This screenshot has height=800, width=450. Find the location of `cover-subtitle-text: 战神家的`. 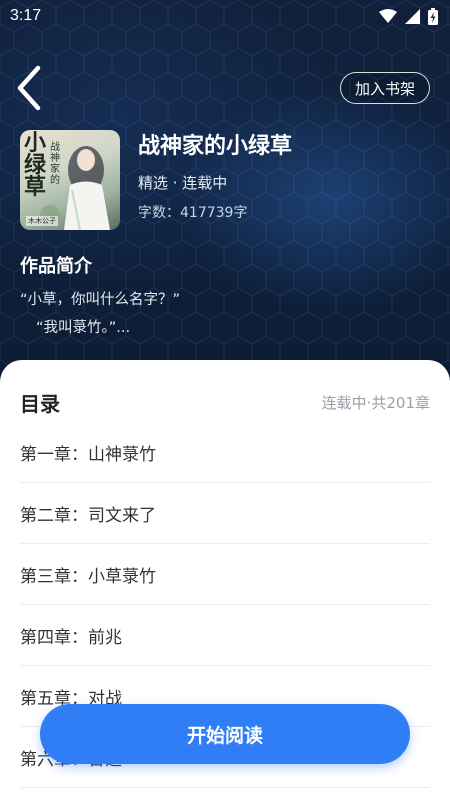

cover-subtitle-text: 战神家的 is located at coordinates (55, 164).